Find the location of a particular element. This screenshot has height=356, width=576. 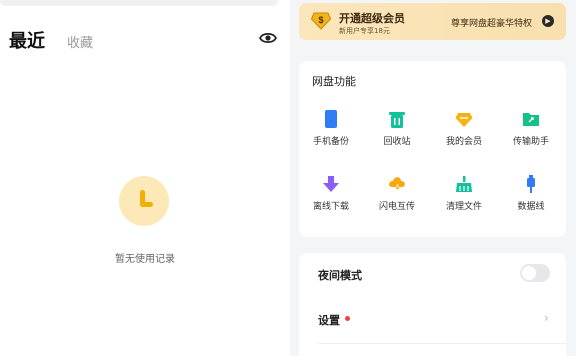

vip-privilege-text: 尊享网盘超豪华特权 is located at coordinates (491, 24).